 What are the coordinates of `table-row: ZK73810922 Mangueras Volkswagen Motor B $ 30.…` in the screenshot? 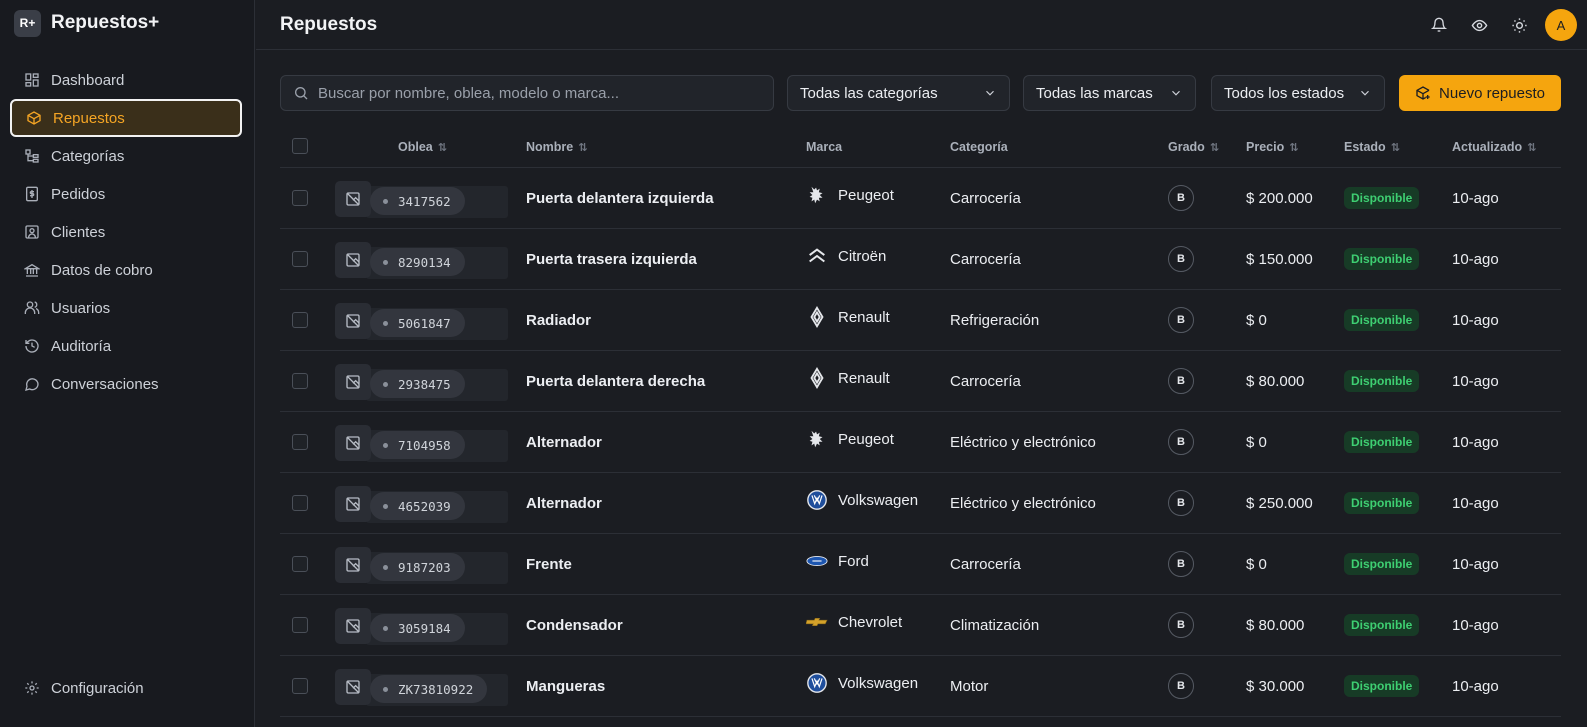 It's located at (920, 686).